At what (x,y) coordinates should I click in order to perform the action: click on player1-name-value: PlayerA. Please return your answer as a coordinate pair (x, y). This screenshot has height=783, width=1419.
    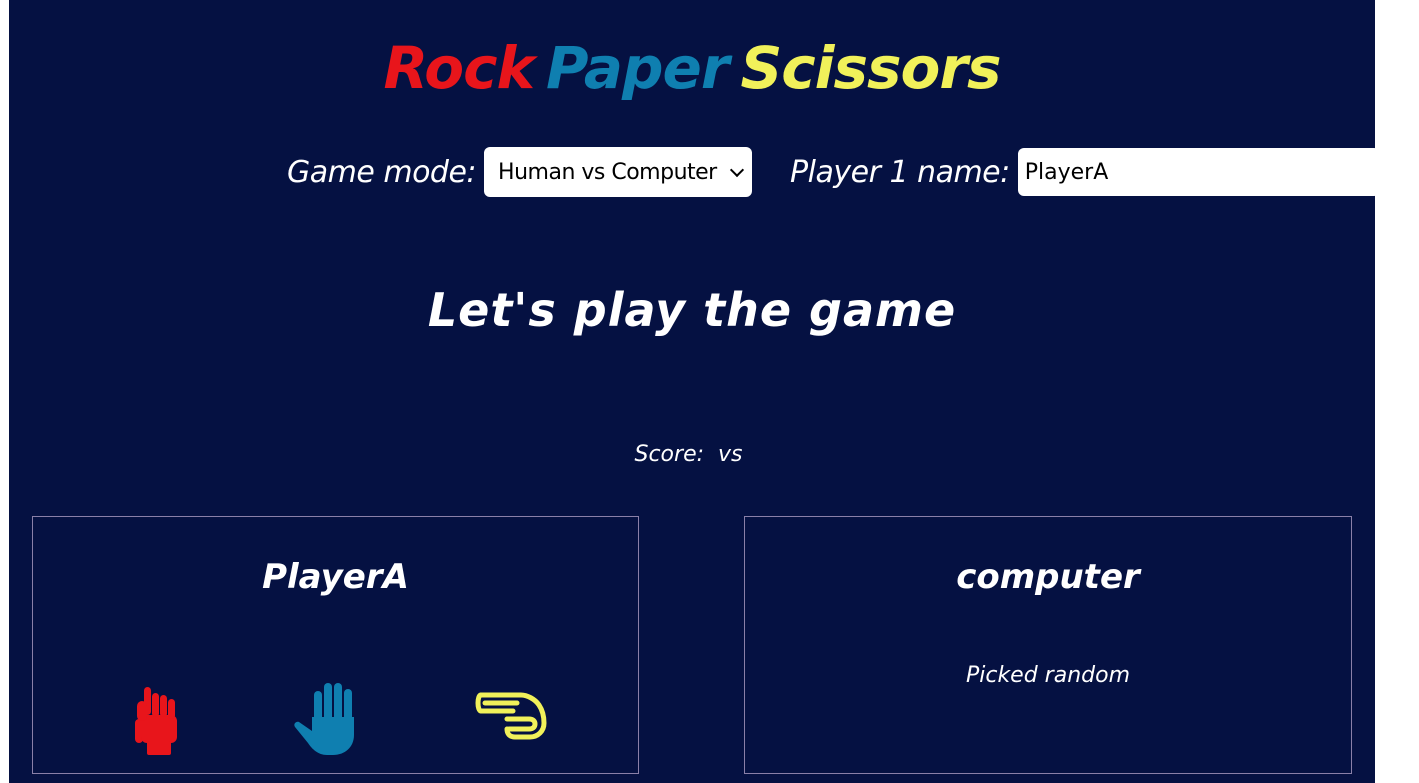
    Looking at the image, I should click on (1066, 172).